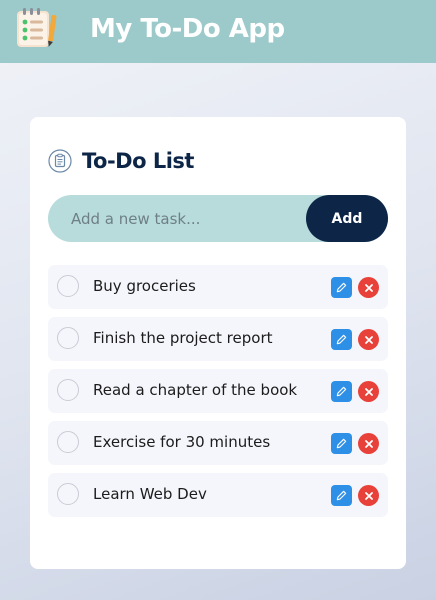 The width and height of the screenshot is (436, 600). I want to click on list-item: Finish the project report, so click(218, 339).